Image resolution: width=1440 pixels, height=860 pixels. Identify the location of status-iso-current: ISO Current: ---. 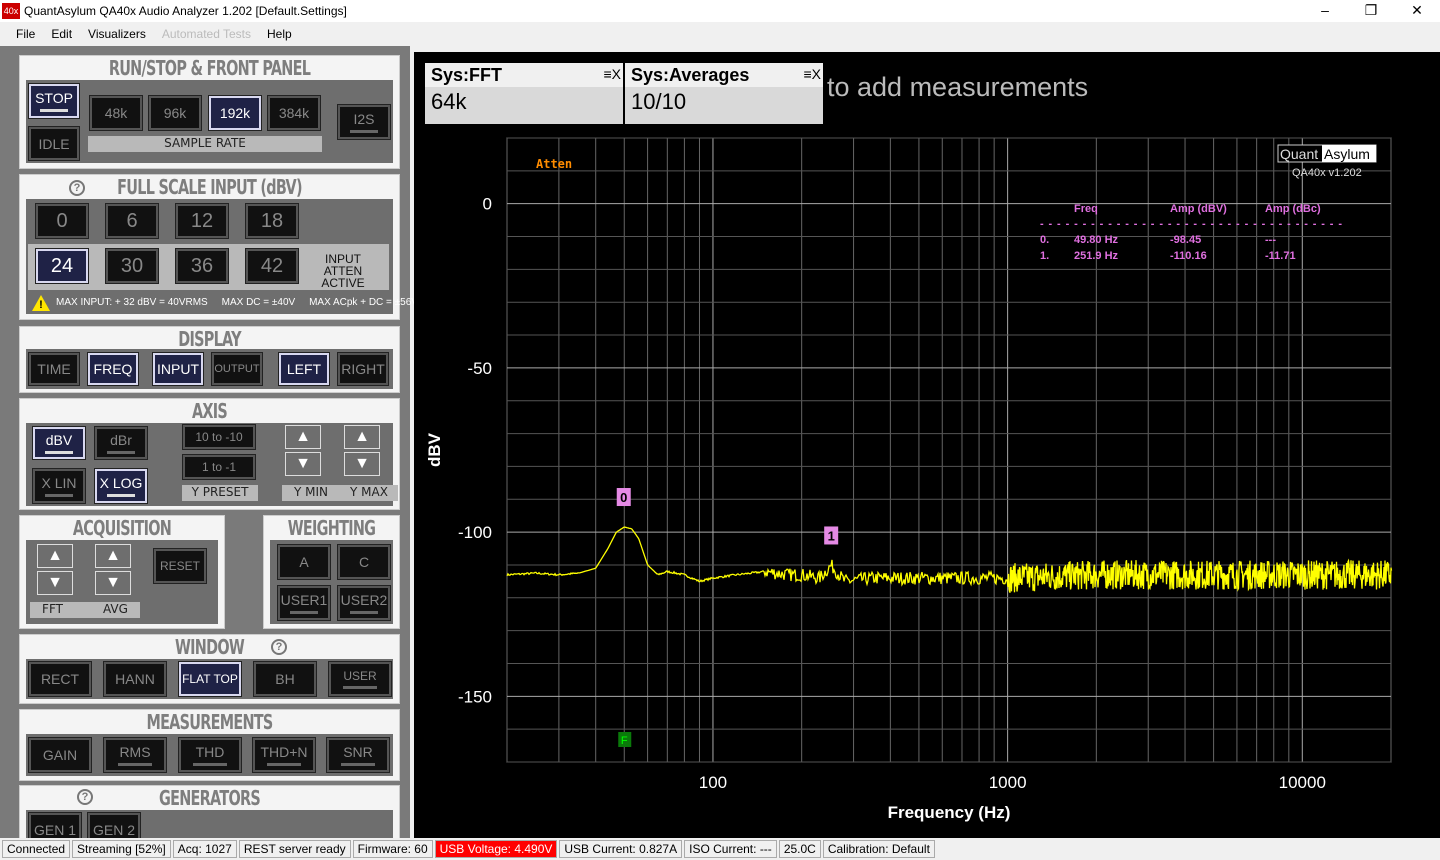
(730, 849).